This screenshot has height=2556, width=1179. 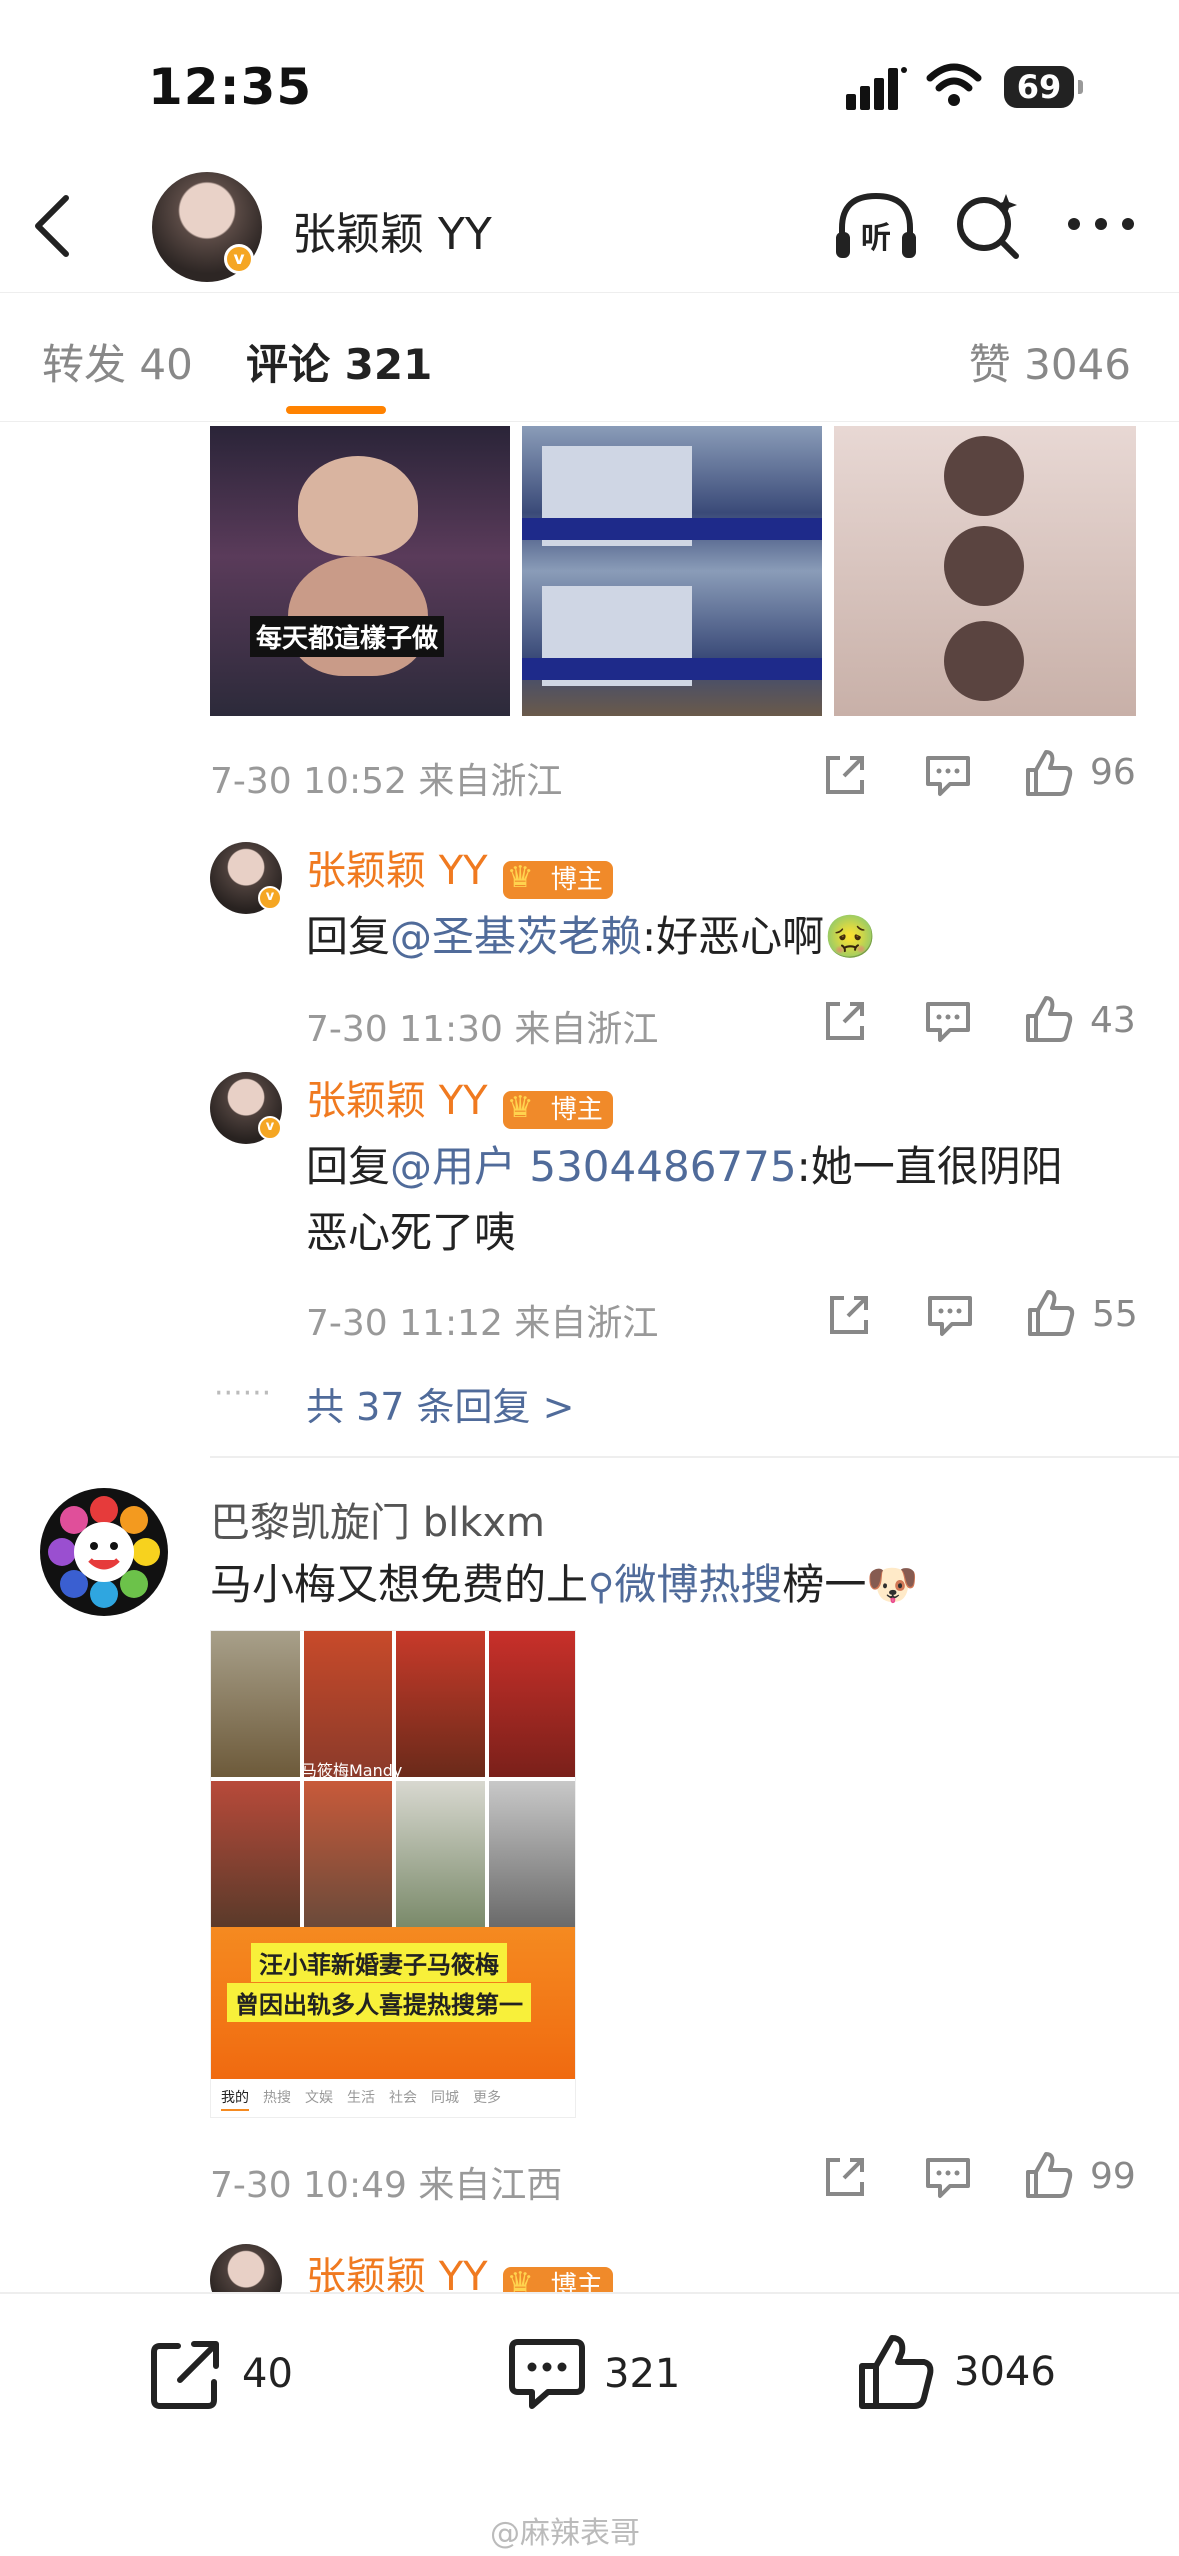 What do you see at coordinates (235, 2099) in the screenshot?
I see `image-nav-item: 我的` at bounding box center [235, 2099].